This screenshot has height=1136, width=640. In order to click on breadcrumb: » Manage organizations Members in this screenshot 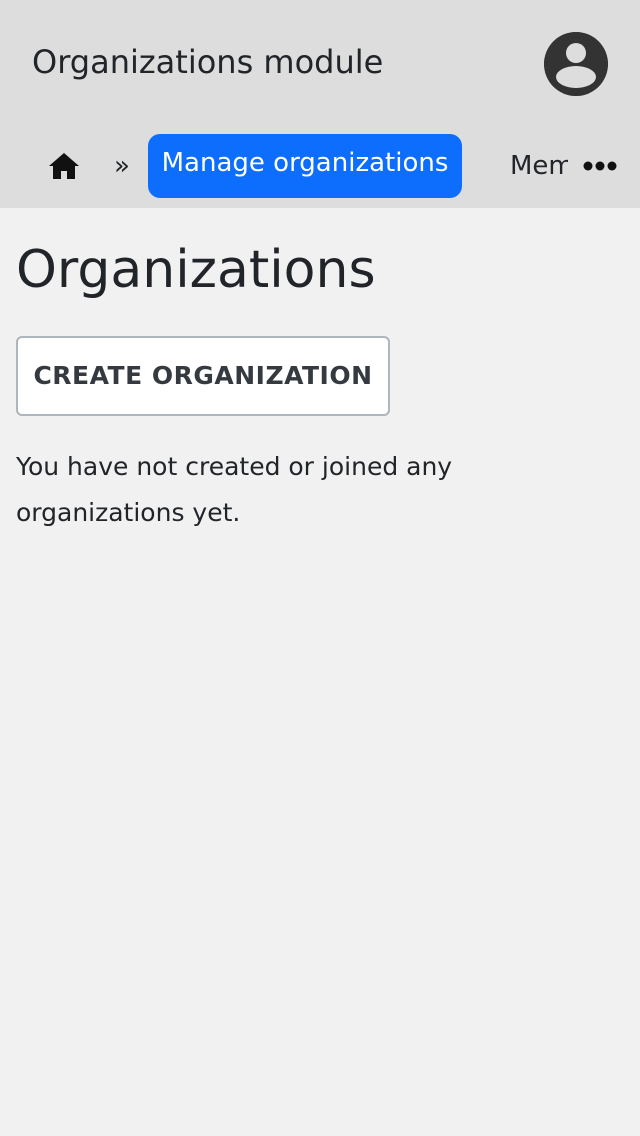, I will do `click(320, 166)`.